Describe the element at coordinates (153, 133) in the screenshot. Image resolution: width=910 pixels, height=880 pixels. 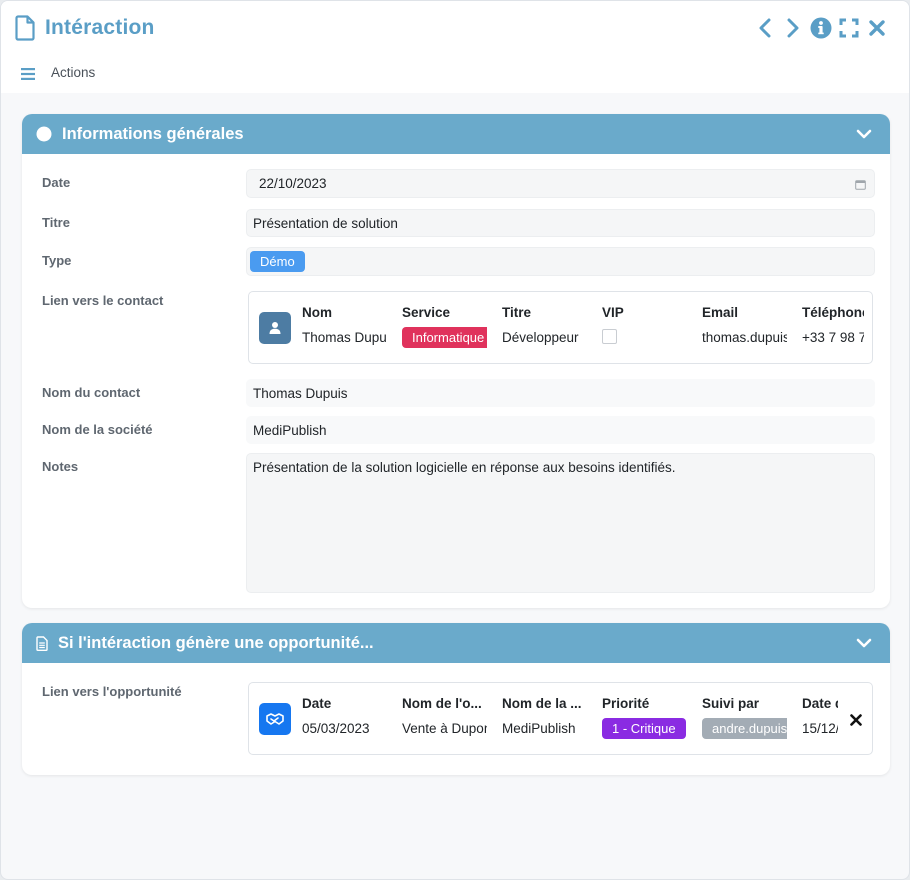
I see `general-info-title: Informations générales` at that location.